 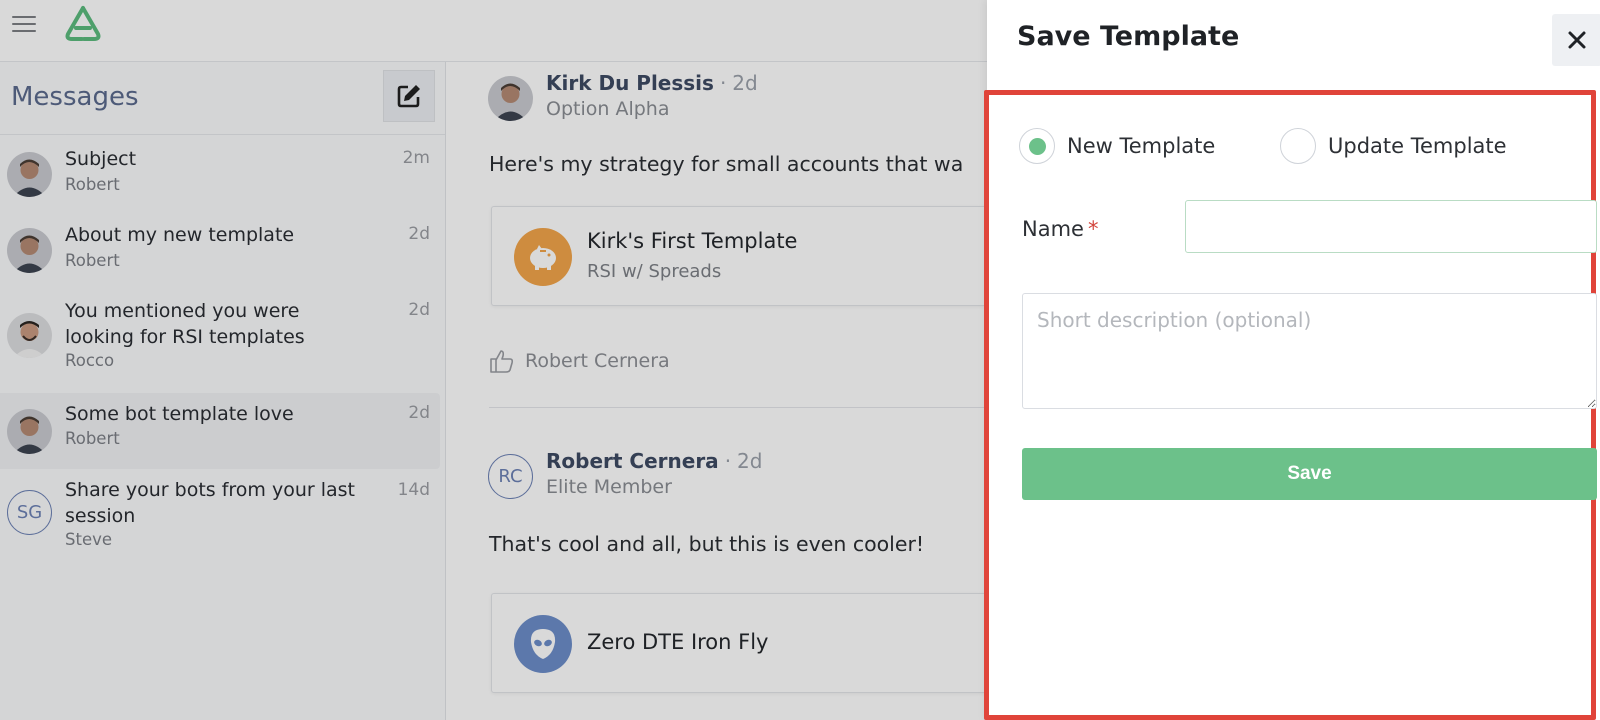 I want to click on name-input, so click(x=1391, y=226).